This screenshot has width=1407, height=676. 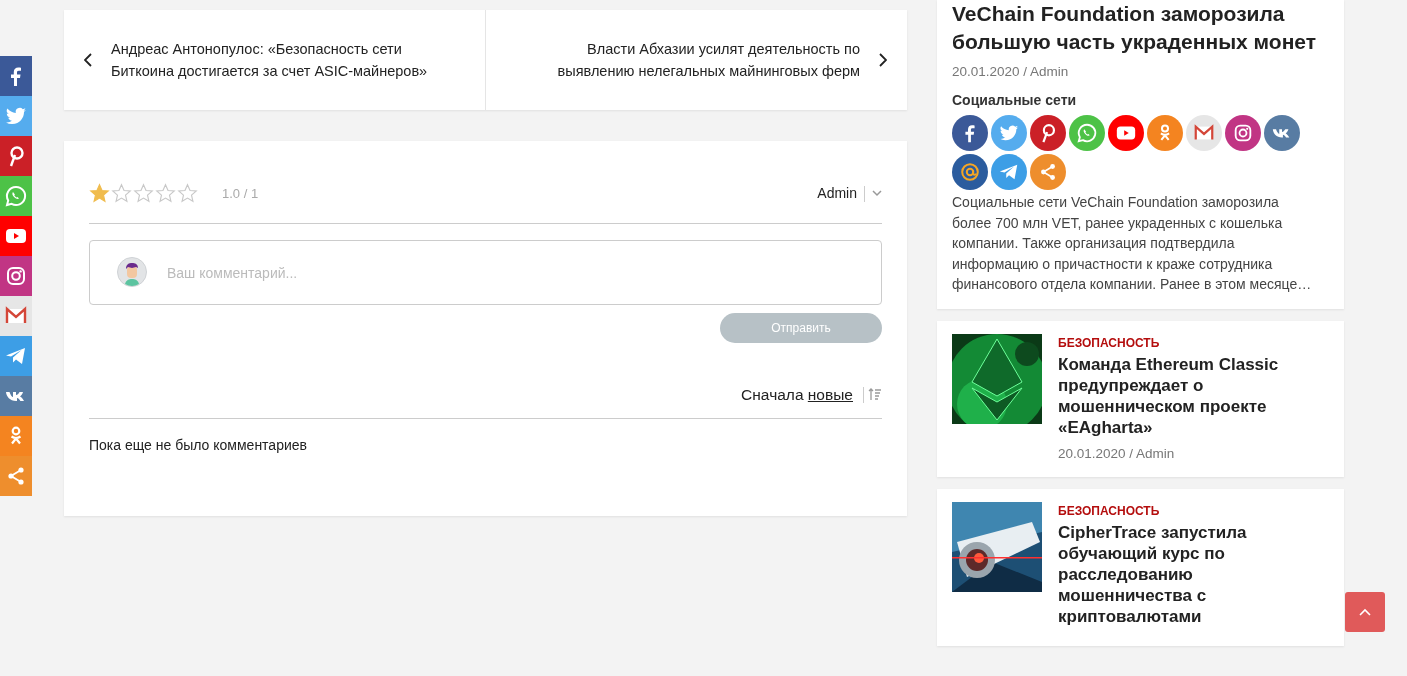 What do you see at coordinates (837, 193) in the screenshot?
I see `author-menu: Admin` at bounding box center [837, 193].